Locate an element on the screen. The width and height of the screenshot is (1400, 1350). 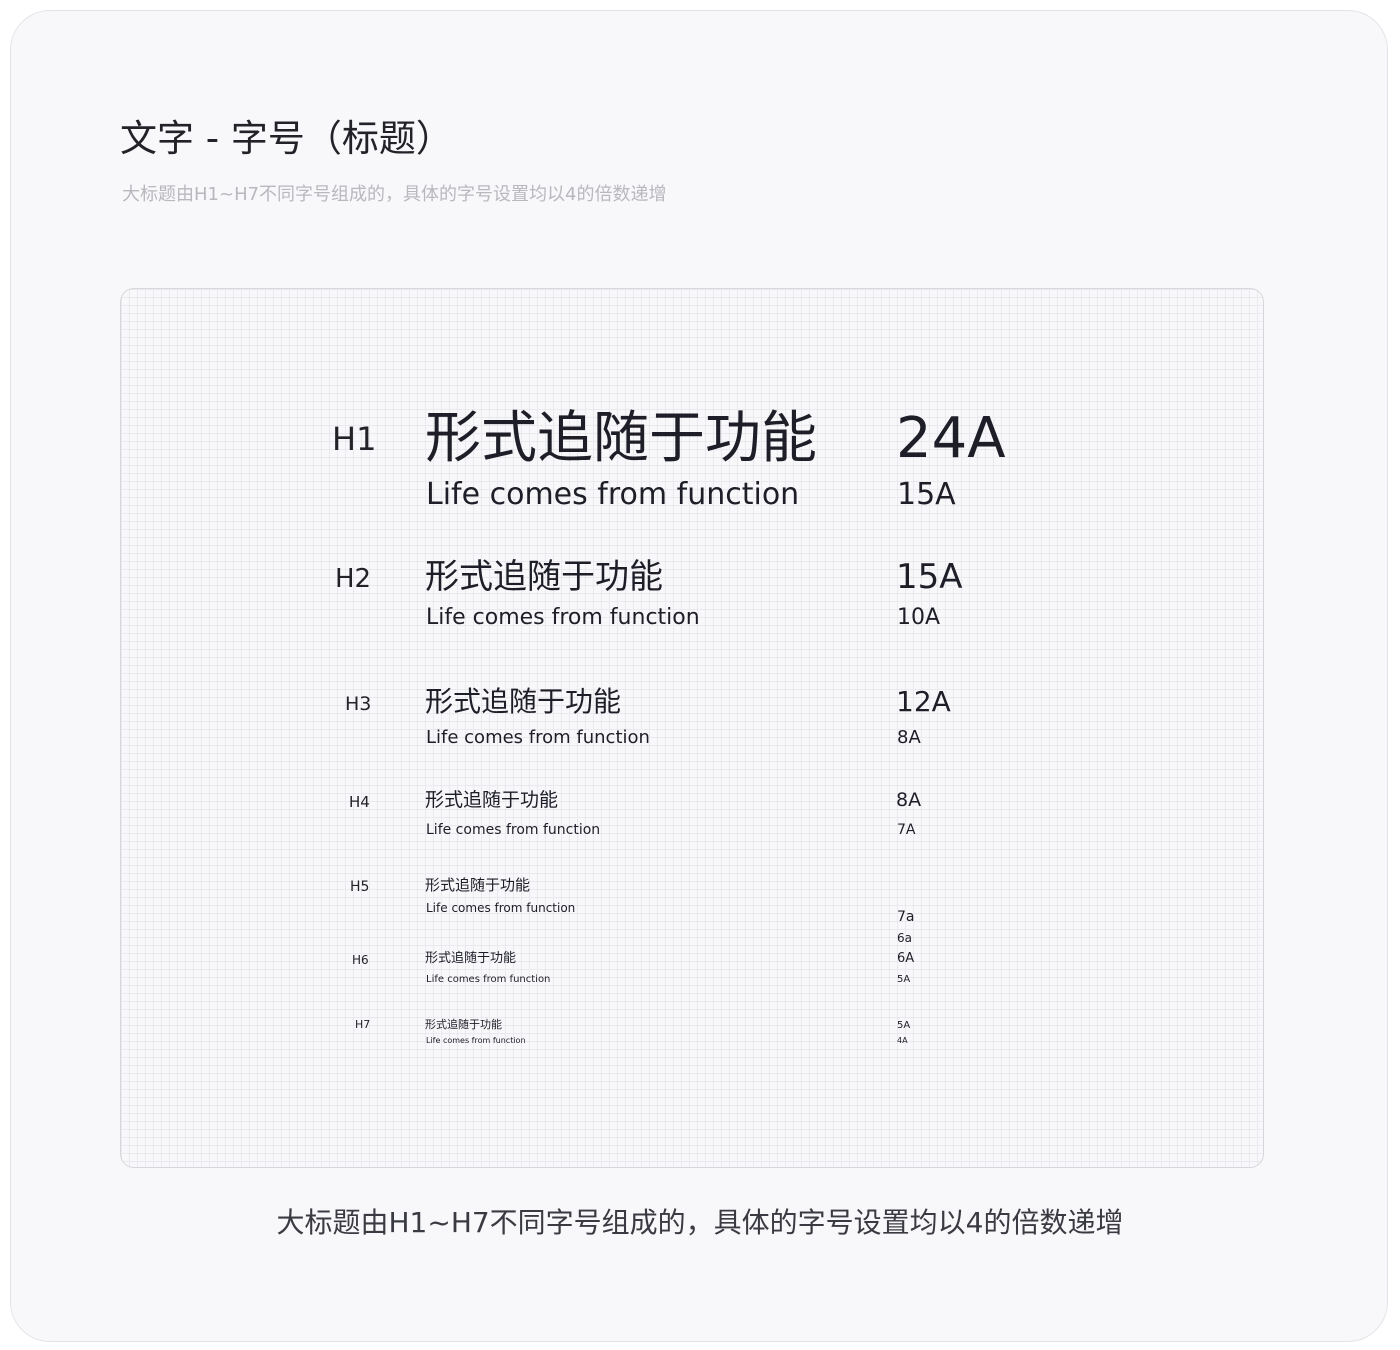
zh-size-value: 6A is located at coordinates (906, 958).